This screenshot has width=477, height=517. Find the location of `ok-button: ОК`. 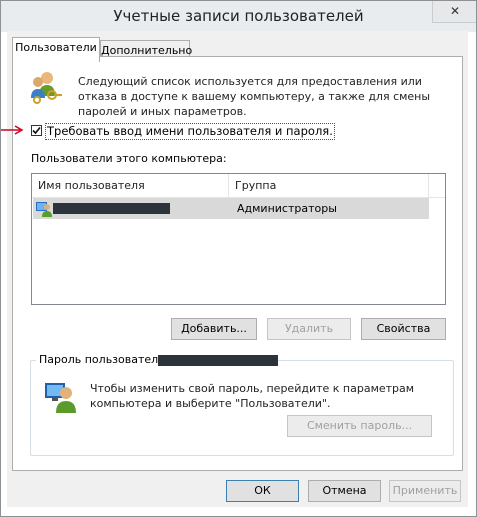

ok-button: ОК is located at coordinates (262, 491).